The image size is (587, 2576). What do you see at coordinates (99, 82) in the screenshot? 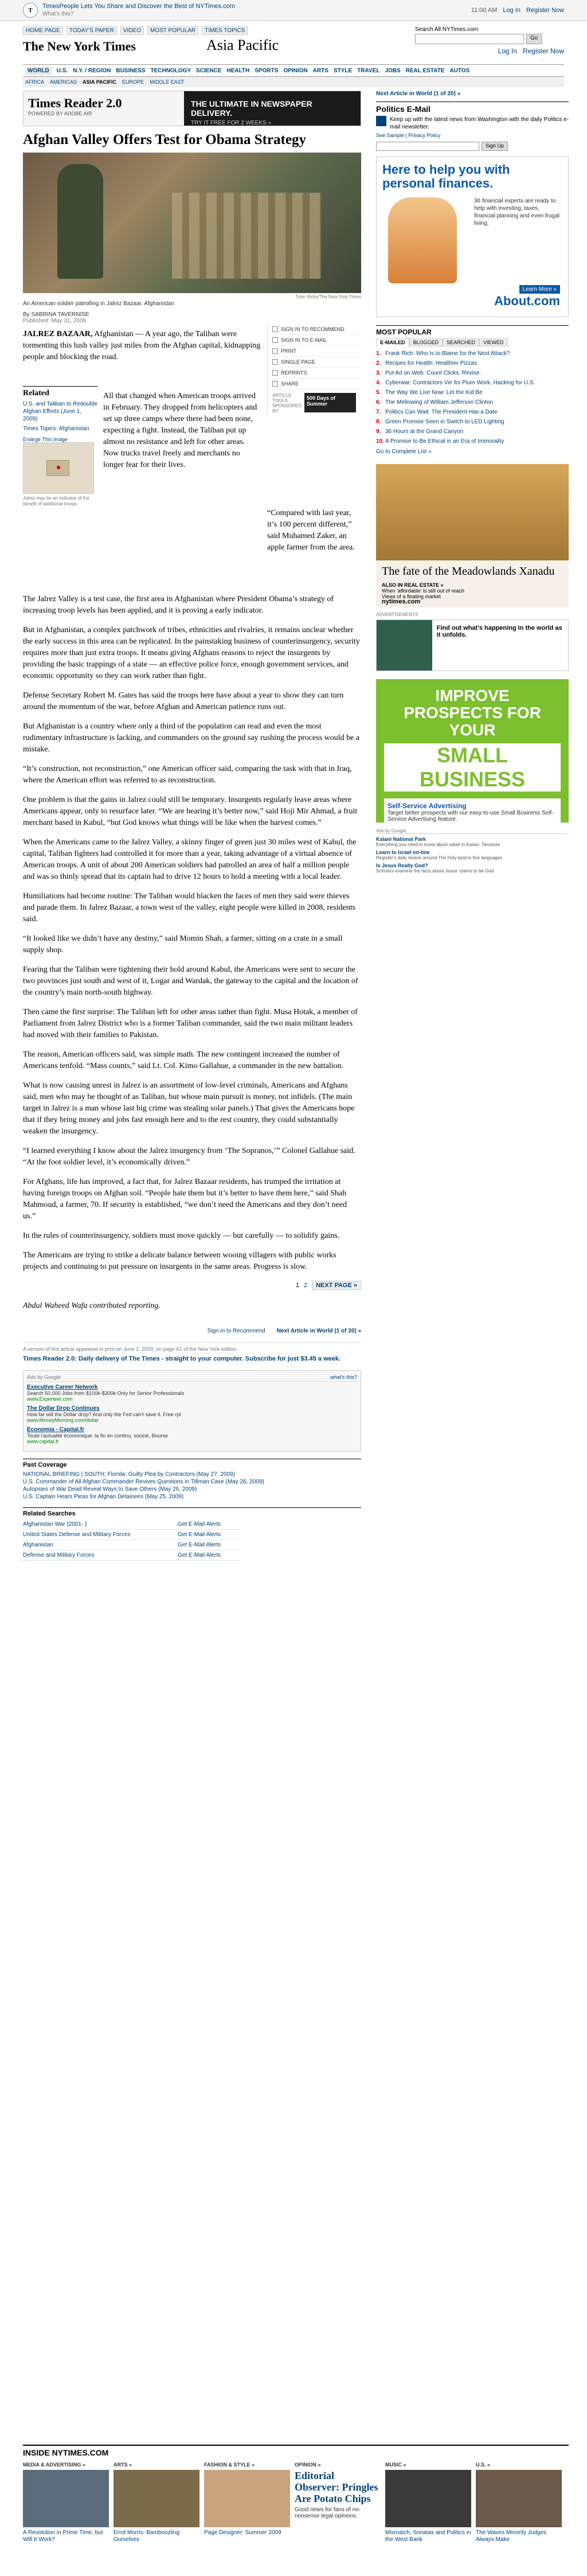
I see `subnav-asia-pacific: ASIA PACIFIC` at bounding box center [99, 82].